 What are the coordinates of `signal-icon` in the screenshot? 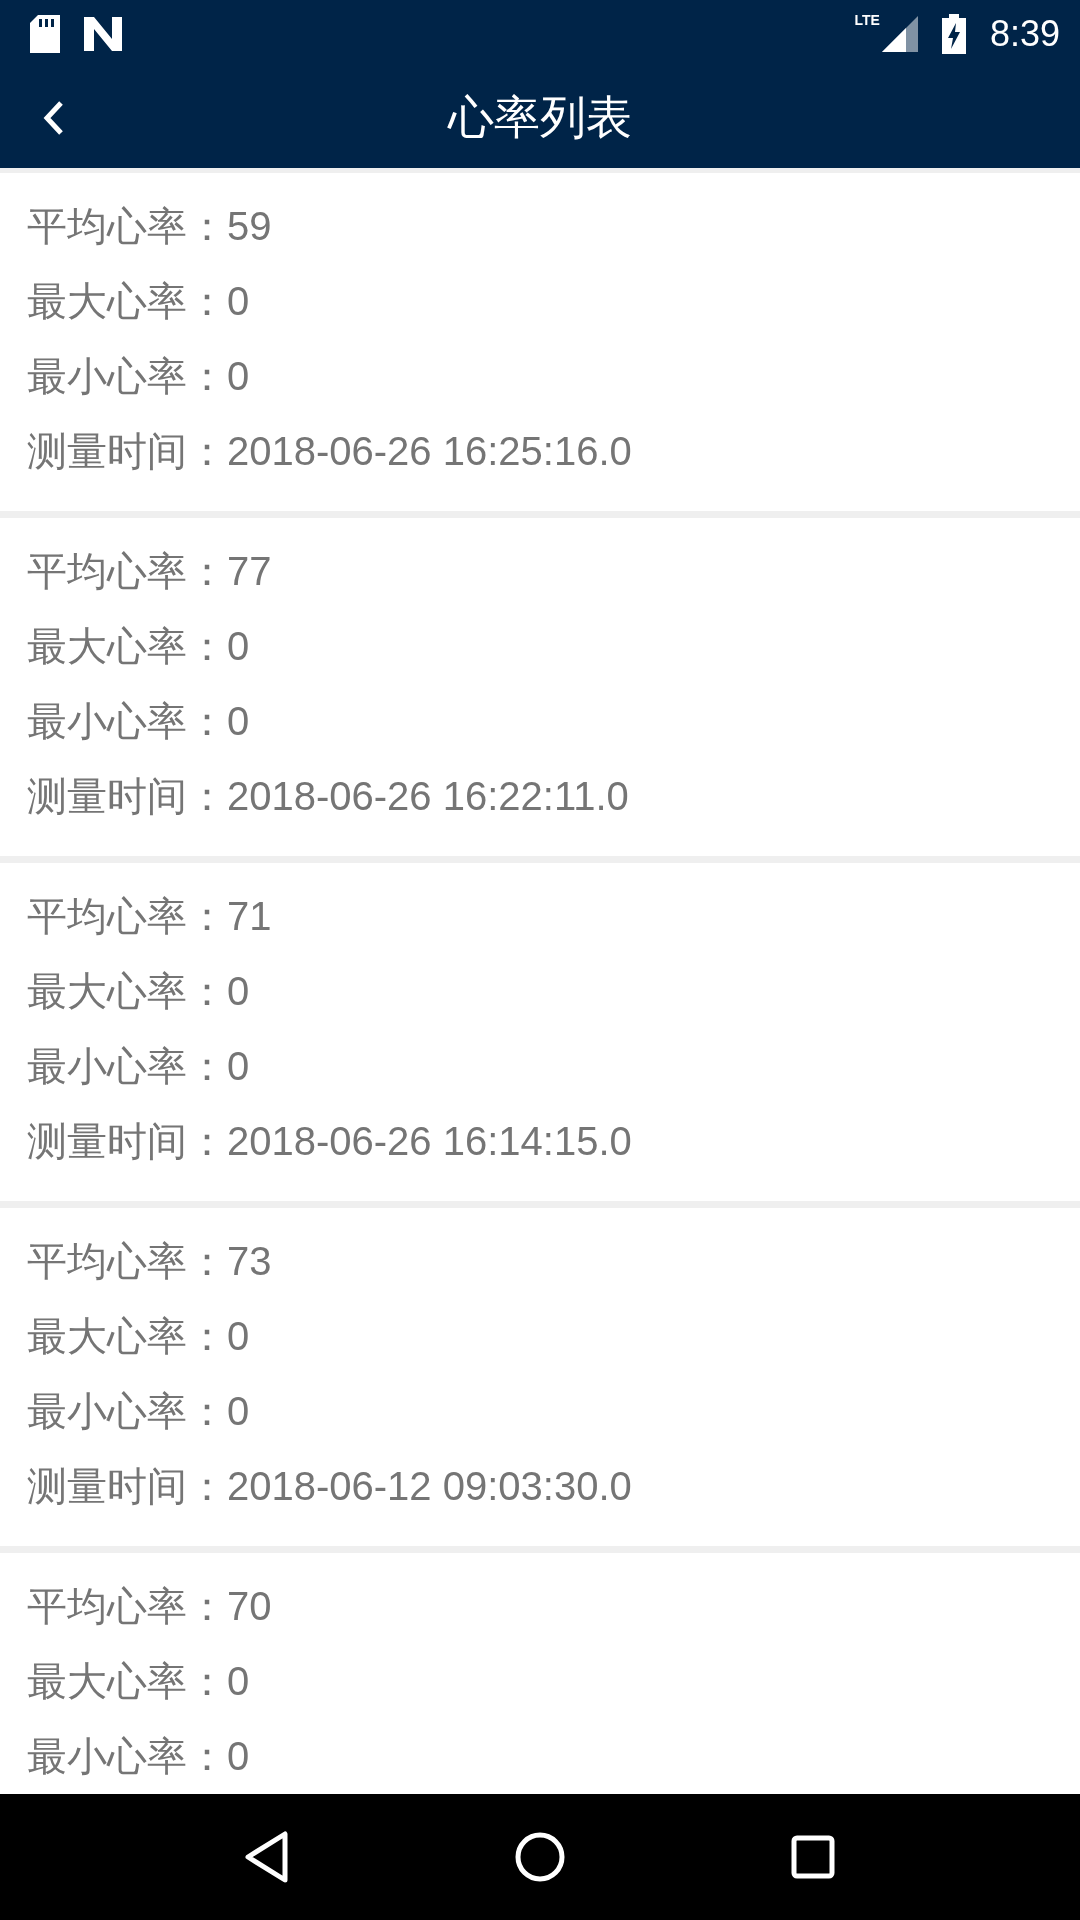 It's located at (899, 33).